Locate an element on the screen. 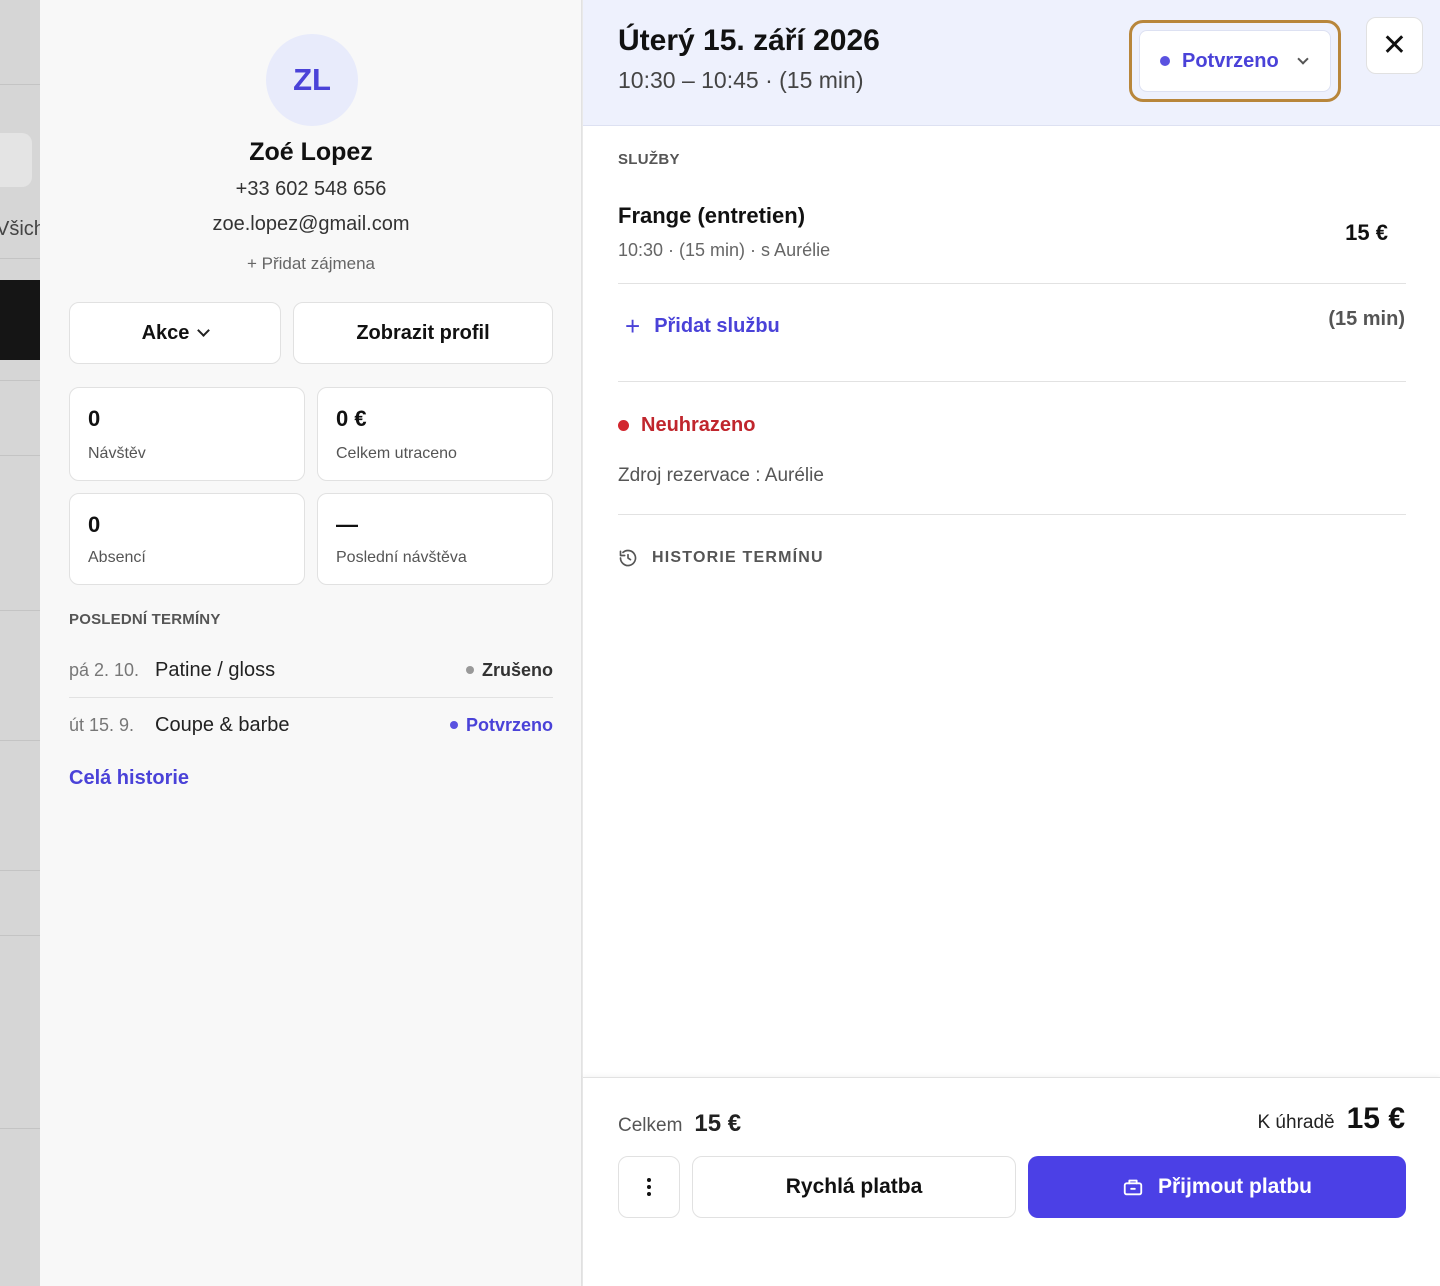 This screenshot has width=1440, height=1286. appt-date: pá 2. 10. is located at coordinates (104, 669).